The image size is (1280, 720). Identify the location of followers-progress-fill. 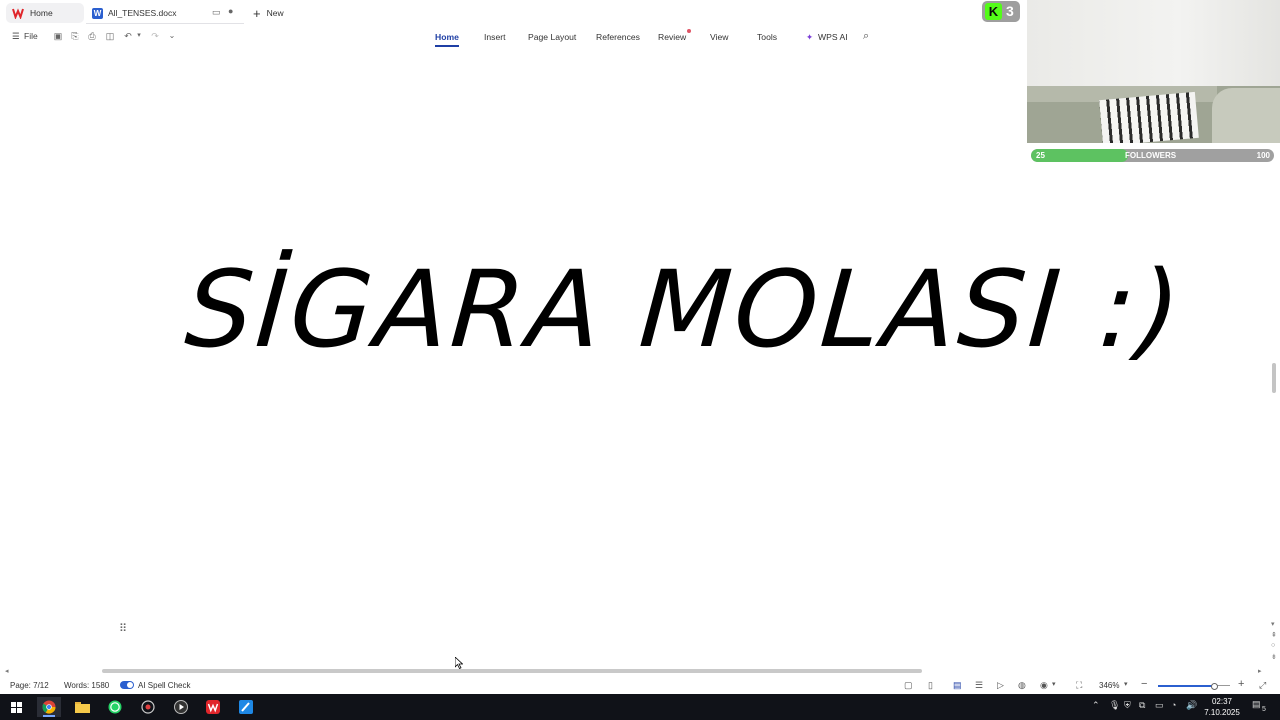
(1080, 155).